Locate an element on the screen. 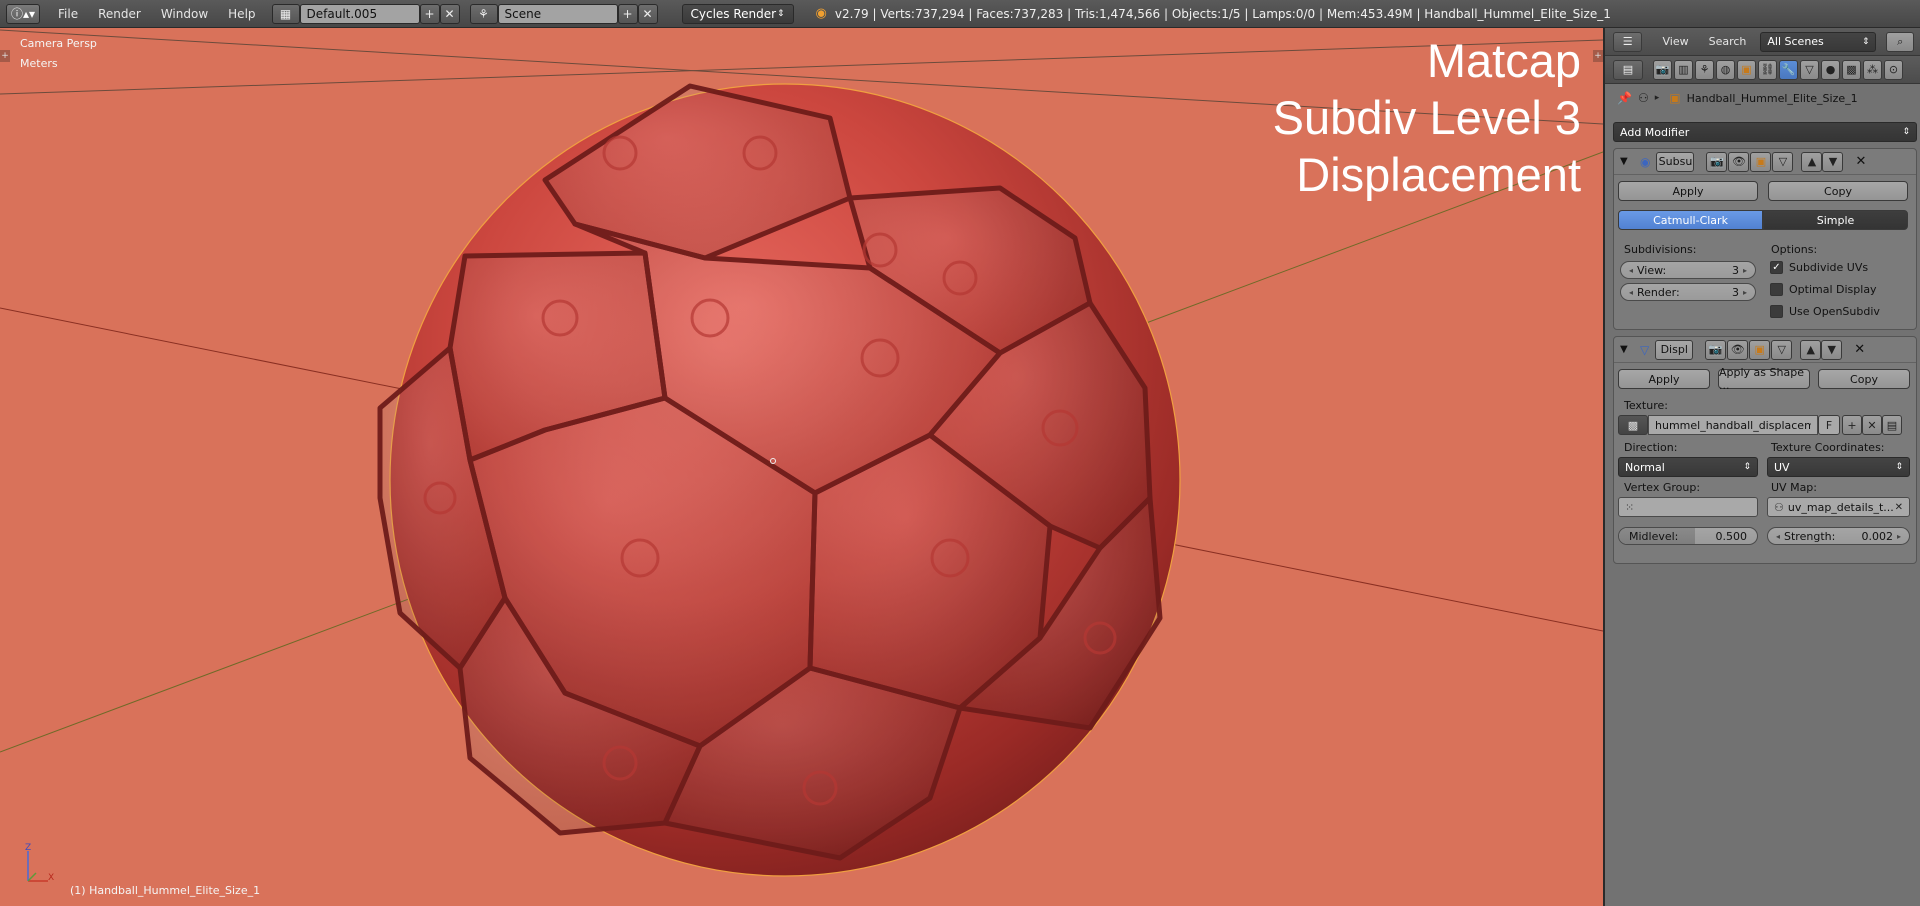  subsurf-name-field: Subsu is located at coordinates (1675, 161).